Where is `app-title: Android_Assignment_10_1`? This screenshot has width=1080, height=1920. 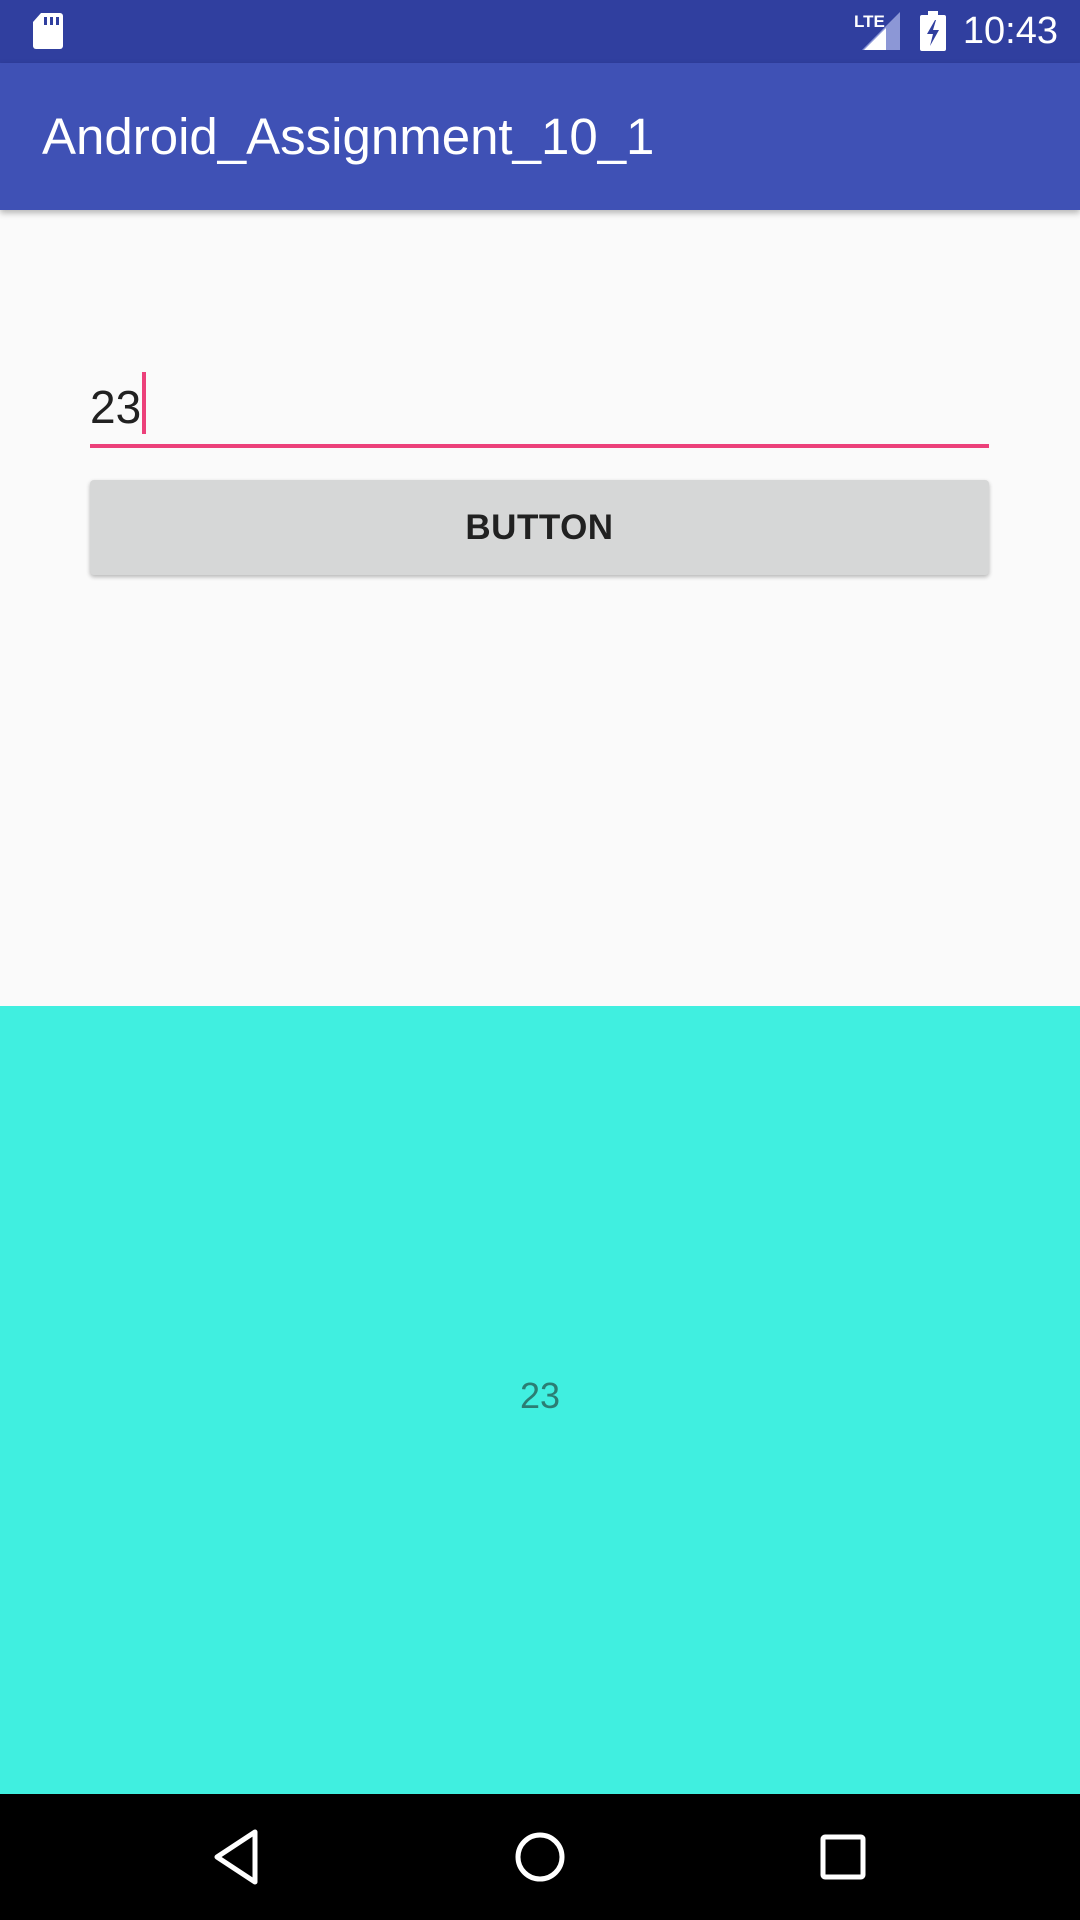 app-title: Android_Assignment_10_1 is located at coordinates (348, 136).